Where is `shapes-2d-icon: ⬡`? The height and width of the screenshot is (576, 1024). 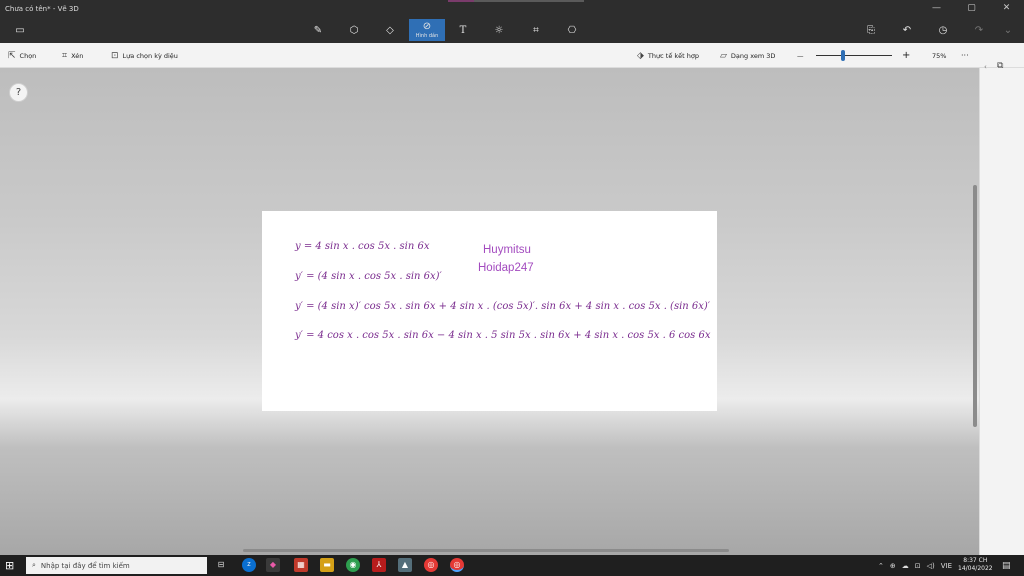 shapes-2d-icon: ⬡ is located at coordinates (354, 30).